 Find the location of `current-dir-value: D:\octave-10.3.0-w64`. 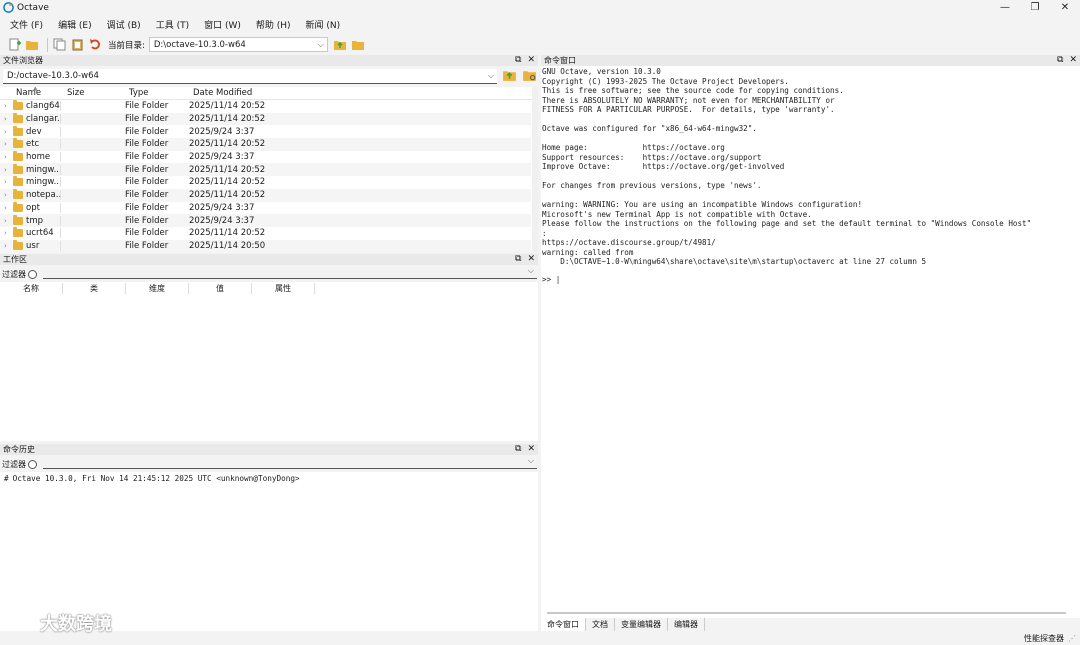

current-dir-value: D:\octave-10.3.0-w64 is located at coordinates (199, 44).